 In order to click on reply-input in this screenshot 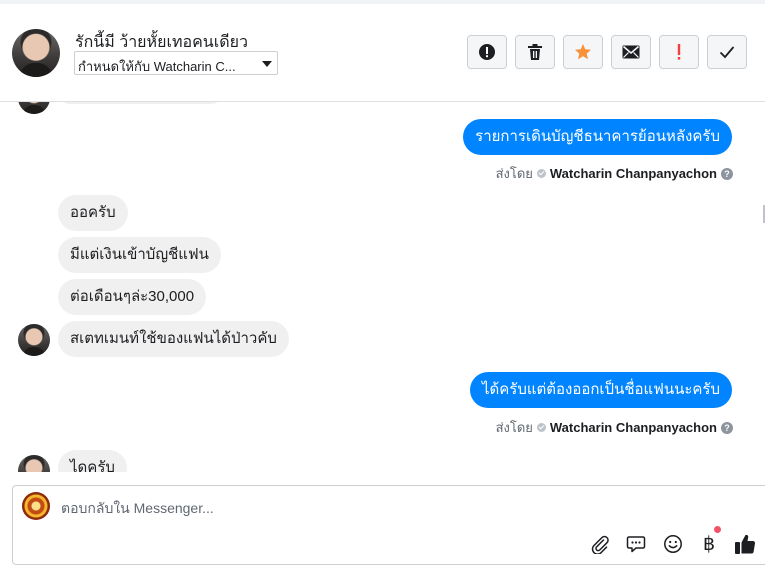, I will do `click(311, 508)`.